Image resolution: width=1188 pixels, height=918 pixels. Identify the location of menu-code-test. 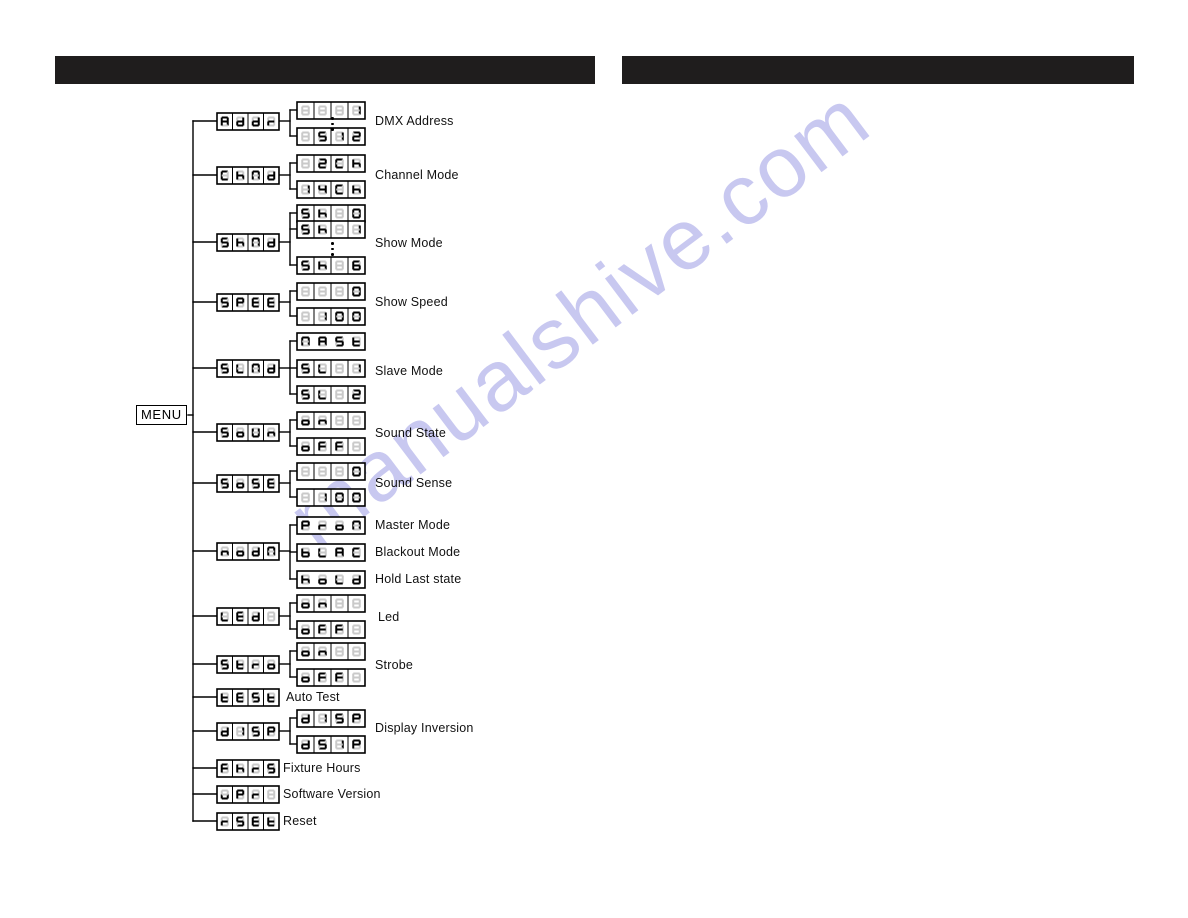
(248, 697).